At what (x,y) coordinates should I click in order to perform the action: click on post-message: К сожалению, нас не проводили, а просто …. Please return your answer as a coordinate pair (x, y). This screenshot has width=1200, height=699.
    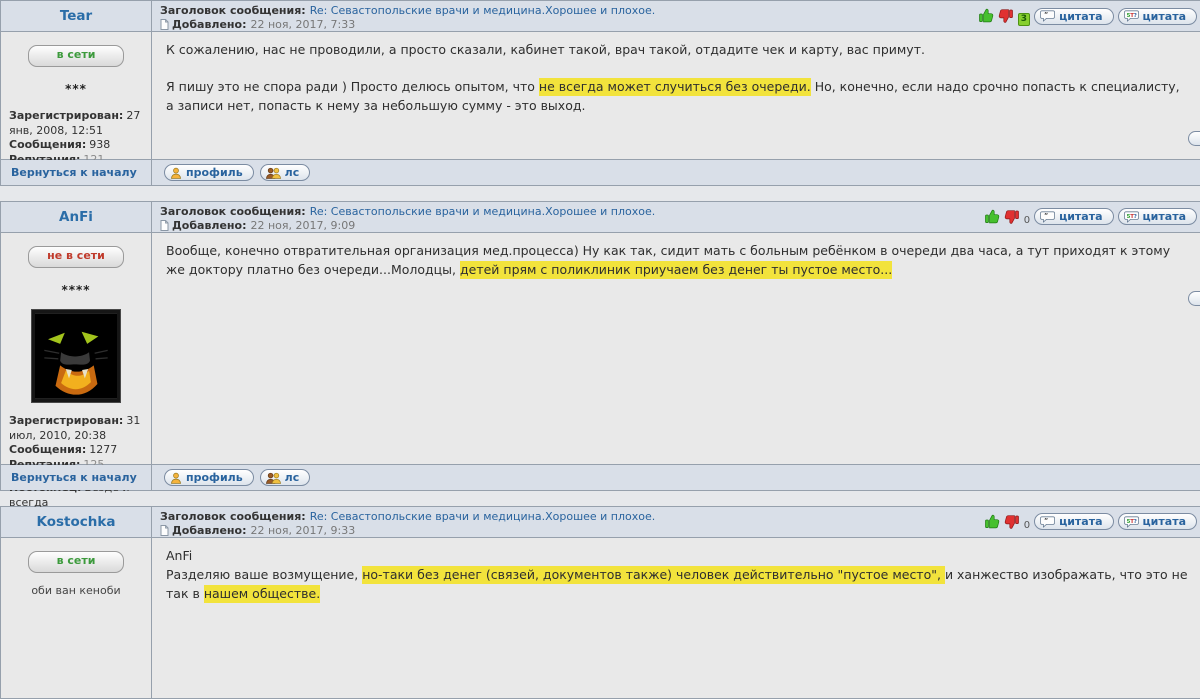
    Looking at the image, I should click on (677, 78).